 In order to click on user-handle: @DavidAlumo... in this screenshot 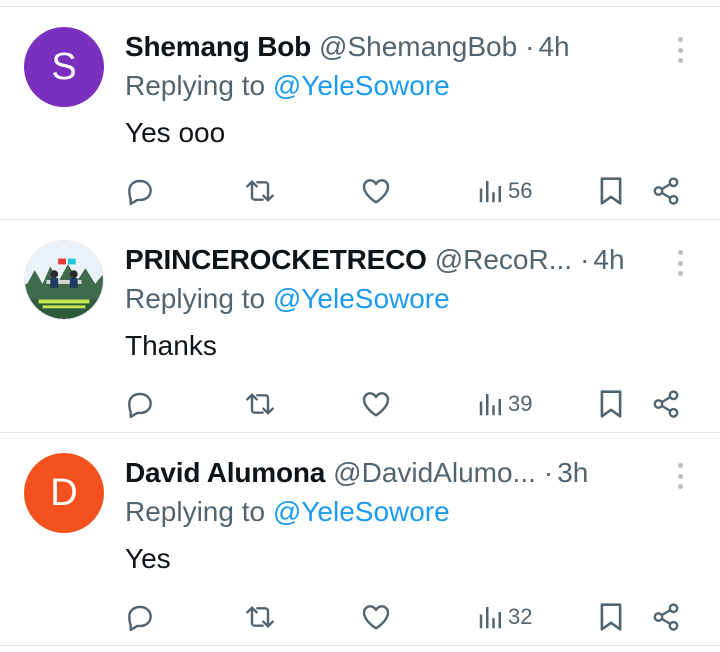, I will do `click(434, 473)`.